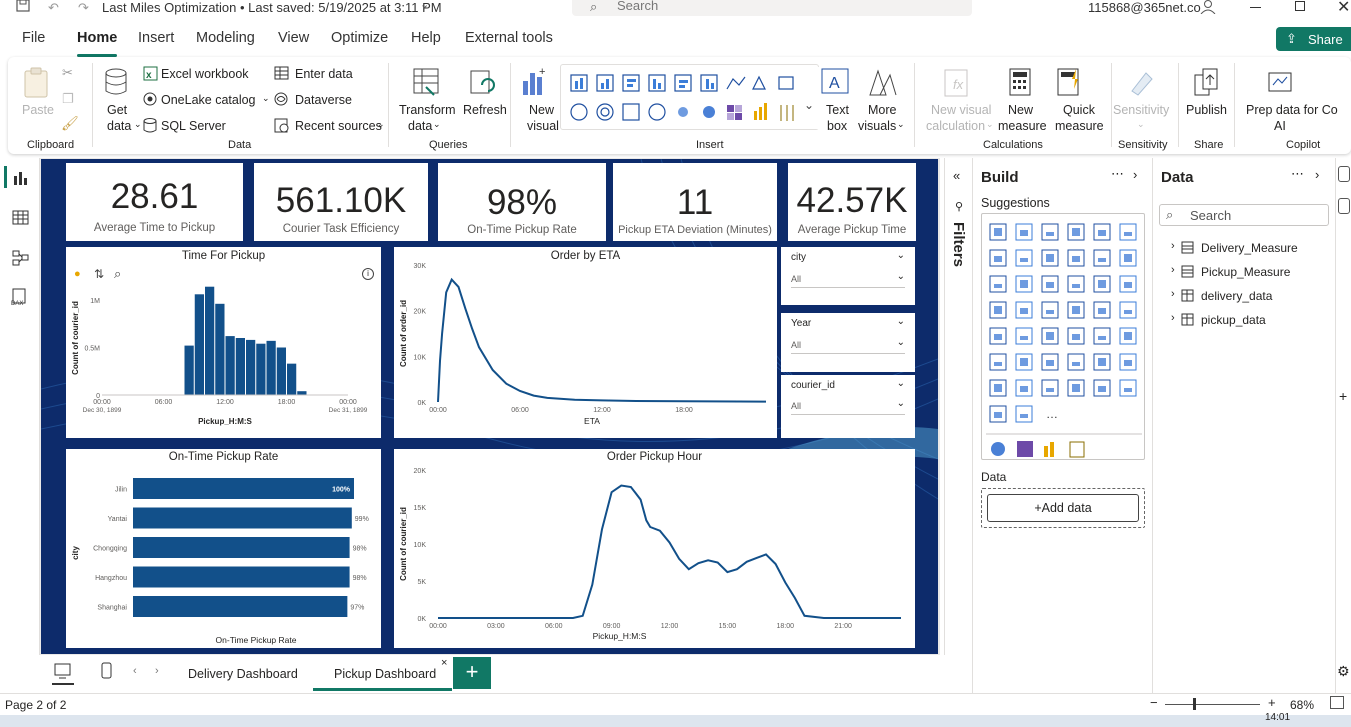 Image resolution: width=1351 pixels, height=727 pixels. What do you see at coordinates (1343, 396) in the screenshot?
I see `add-icon: +` at bounding box center [1343, 396].